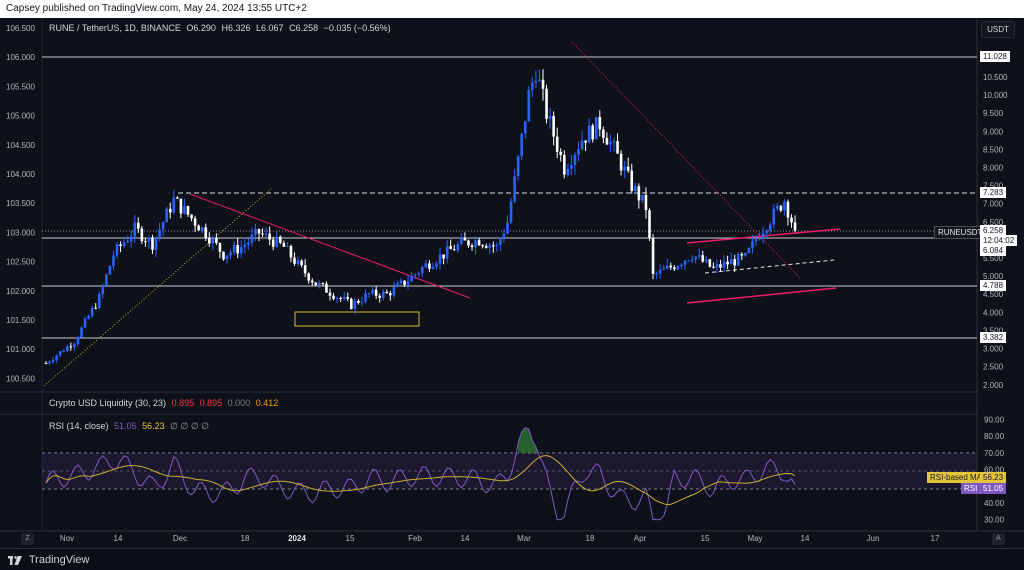 Image resolution: width=1024 pixels, height=570 pixels. What do you see at coordinates (115, 28) in the screenshot?
I see `symbol-name: RUNE / TetherUS, 1D, BINANCE` at bounding box center [115, 28].